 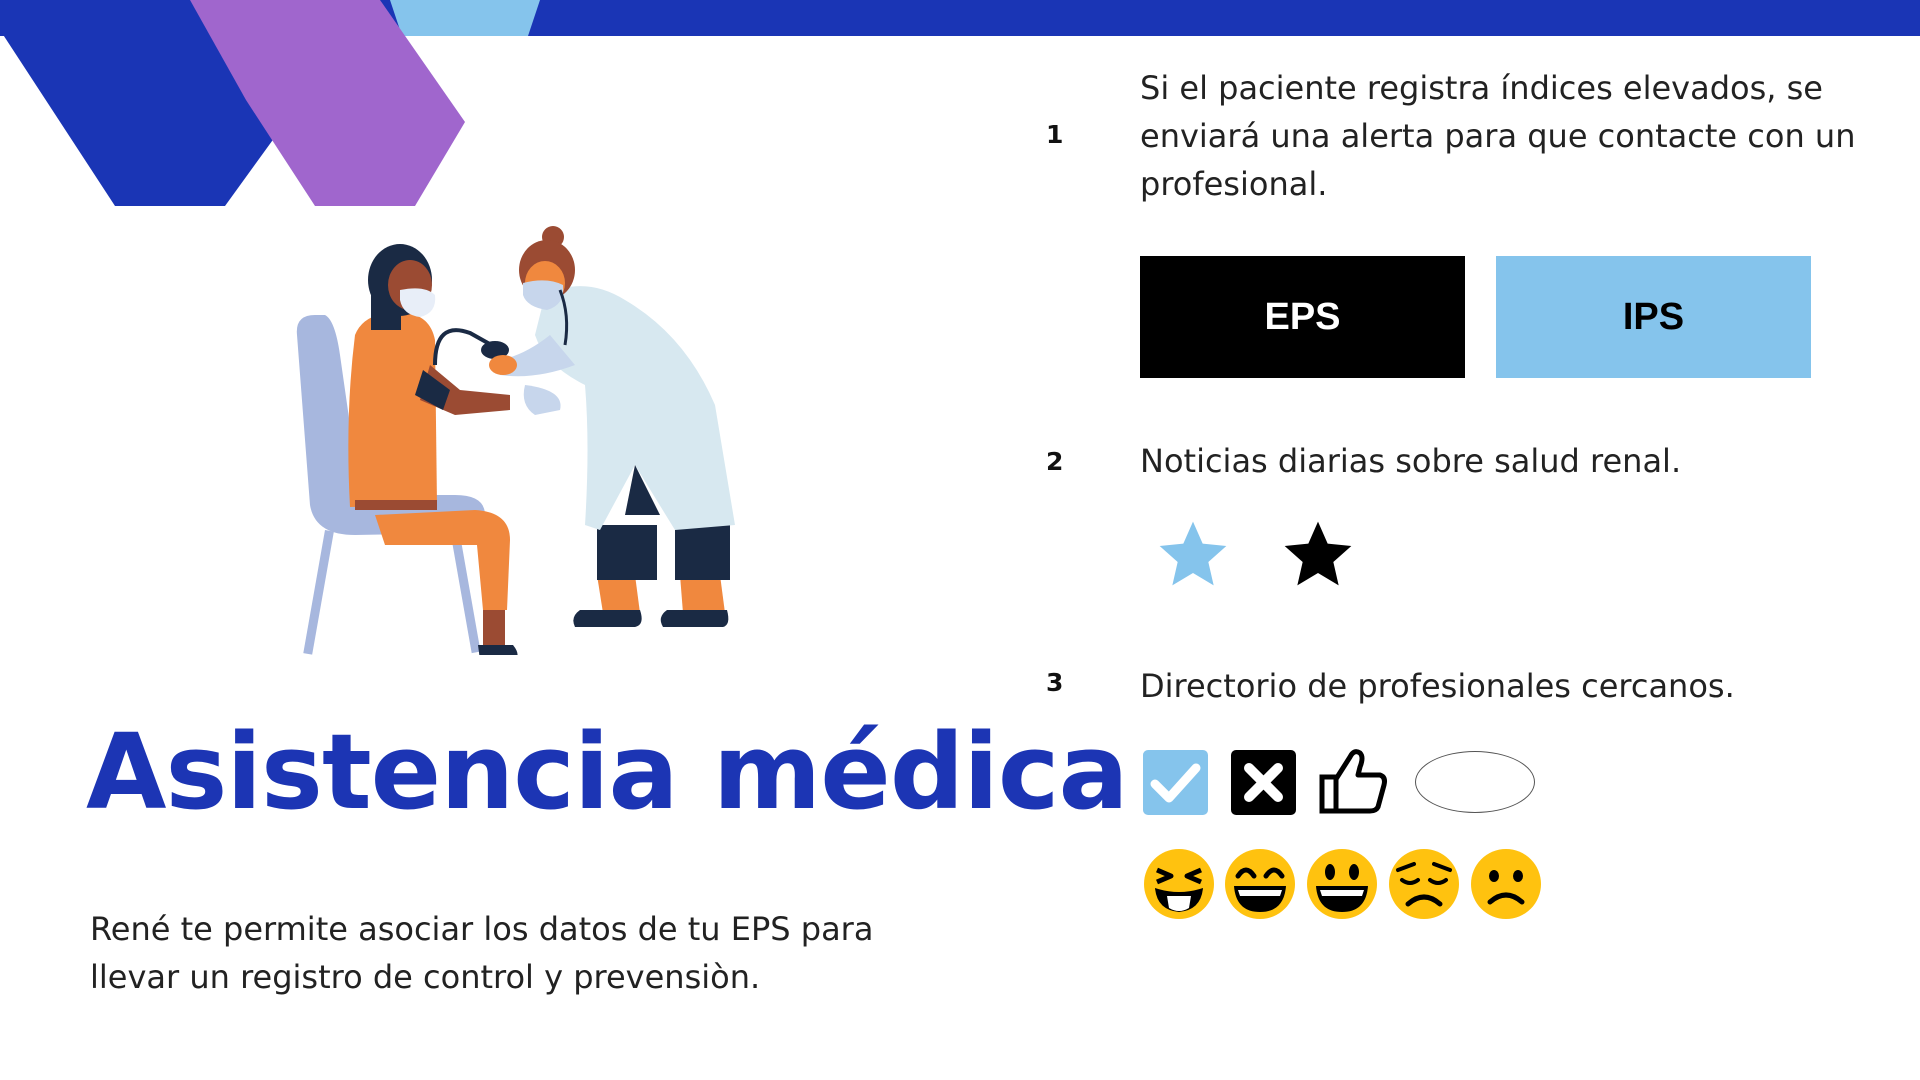 What do you see at coordinates (1179, 884) in the screenshot?
I see `tongue-wink-emoji` at bounding box center [1179, 884].